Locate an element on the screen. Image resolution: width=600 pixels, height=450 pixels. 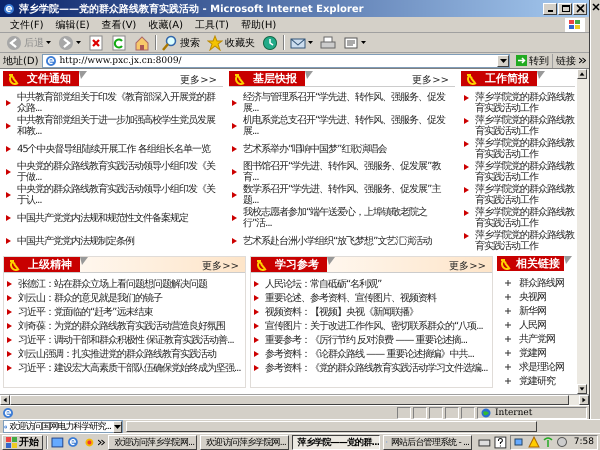
menu-item: 文件(F) is located at coordinates (27, 25).